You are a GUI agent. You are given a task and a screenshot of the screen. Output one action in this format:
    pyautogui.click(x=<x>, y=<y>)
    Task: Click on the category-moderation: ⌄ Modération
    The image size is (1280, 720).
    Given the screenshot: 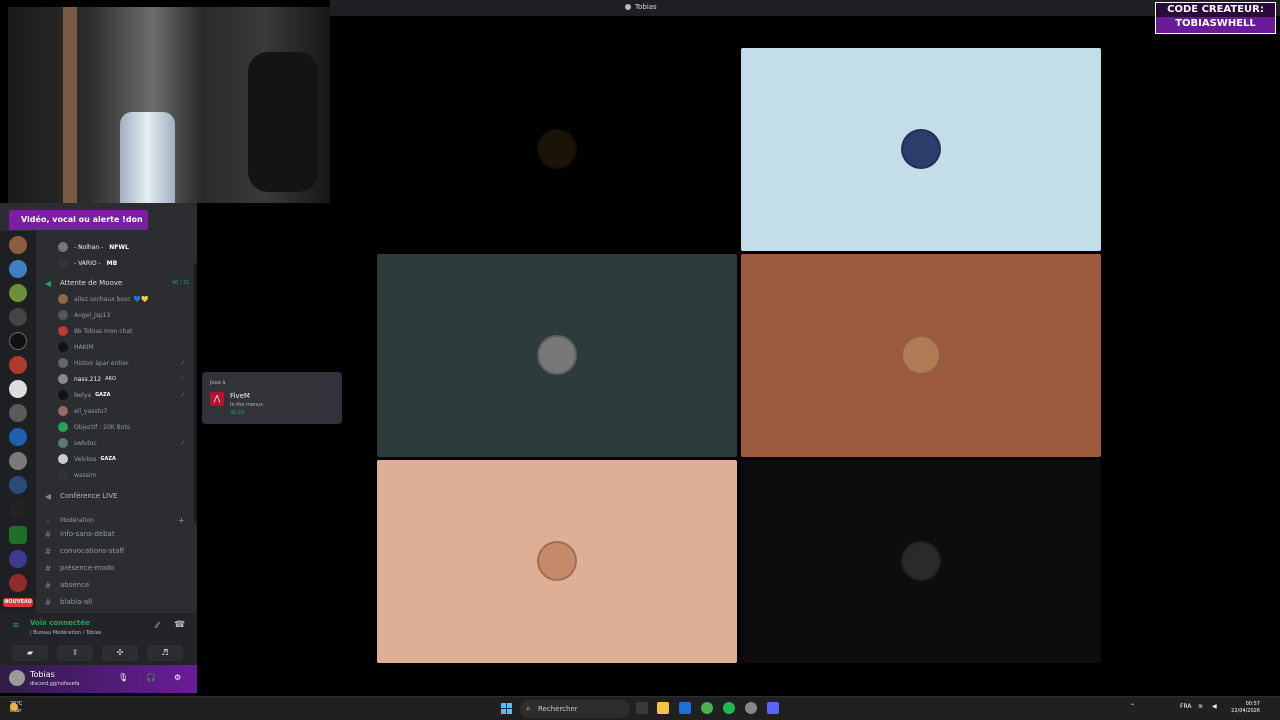 What is the action you would take?
    pyautogui.click(x=69, y=520)
    